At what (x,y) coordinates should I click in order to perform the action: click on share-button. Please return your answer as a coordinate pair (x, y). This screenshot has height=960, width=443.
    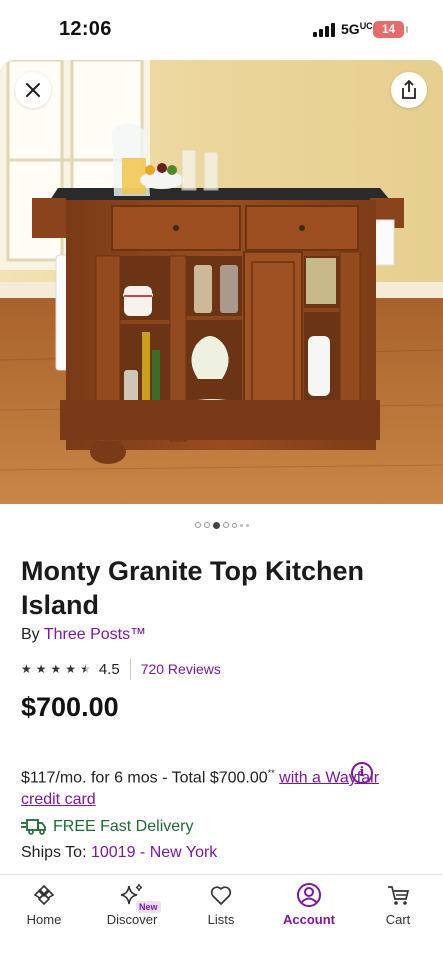
    Looking at the image, I should click on (409, 90).